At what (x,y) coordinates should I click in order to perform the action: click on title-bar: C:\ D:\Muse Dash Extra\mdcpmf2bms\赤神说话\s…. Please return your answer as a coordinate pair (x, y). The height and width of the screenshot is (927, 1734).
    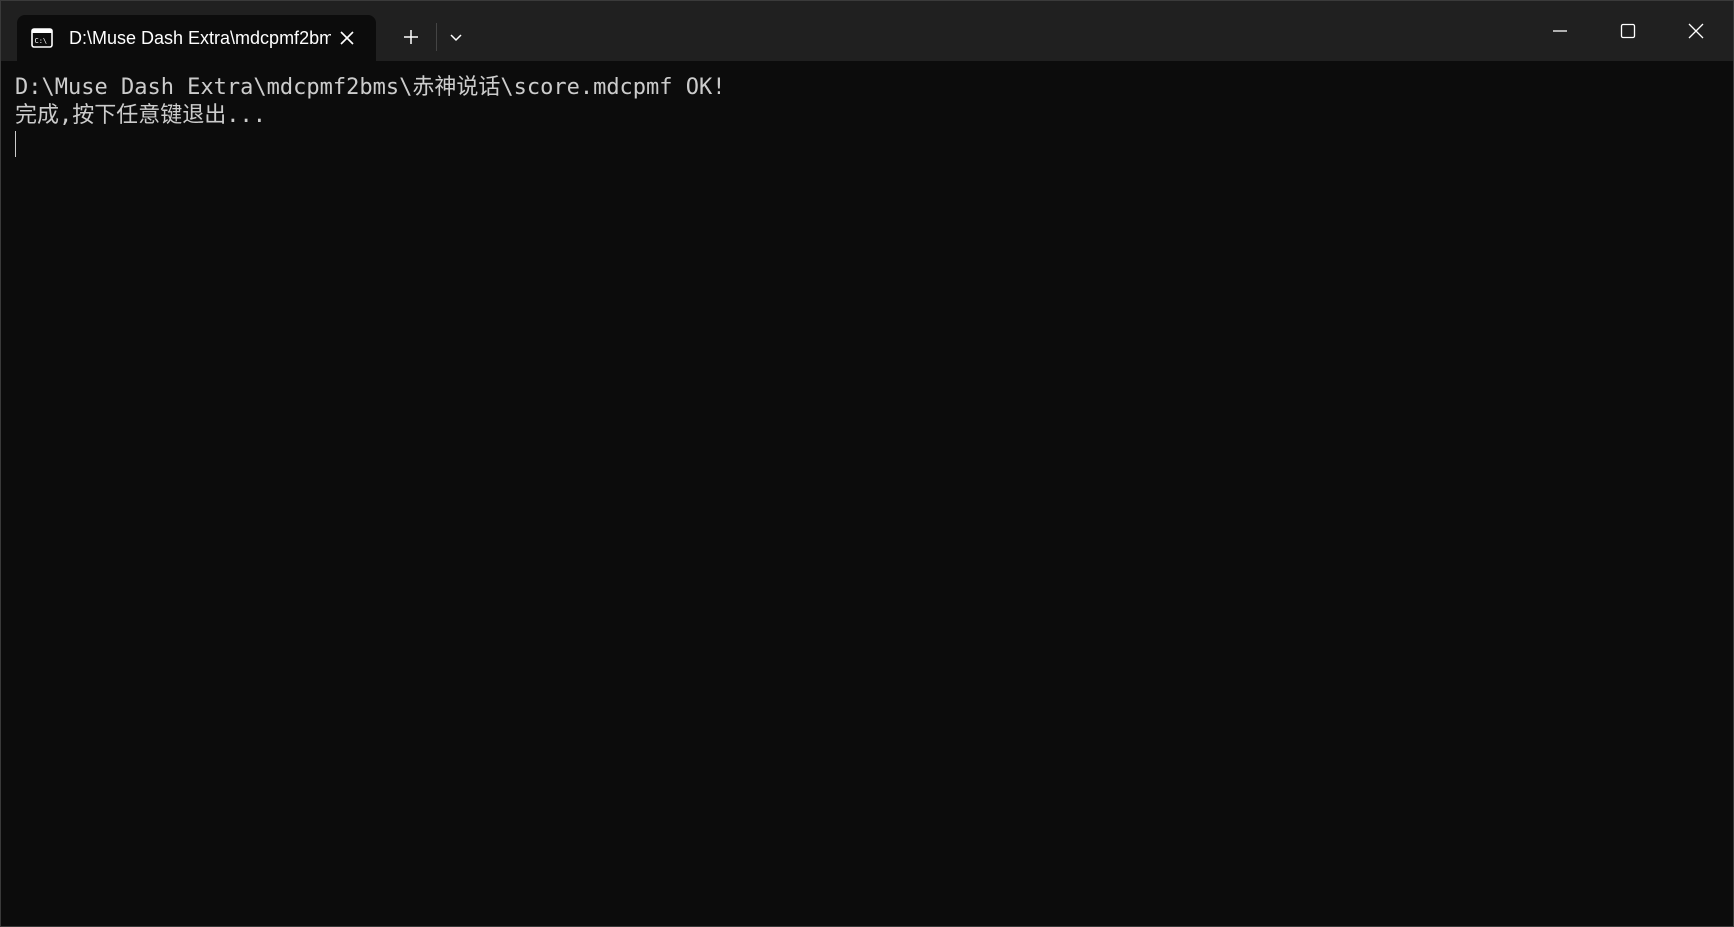
    Looking at the image, I should click on (867, 31).